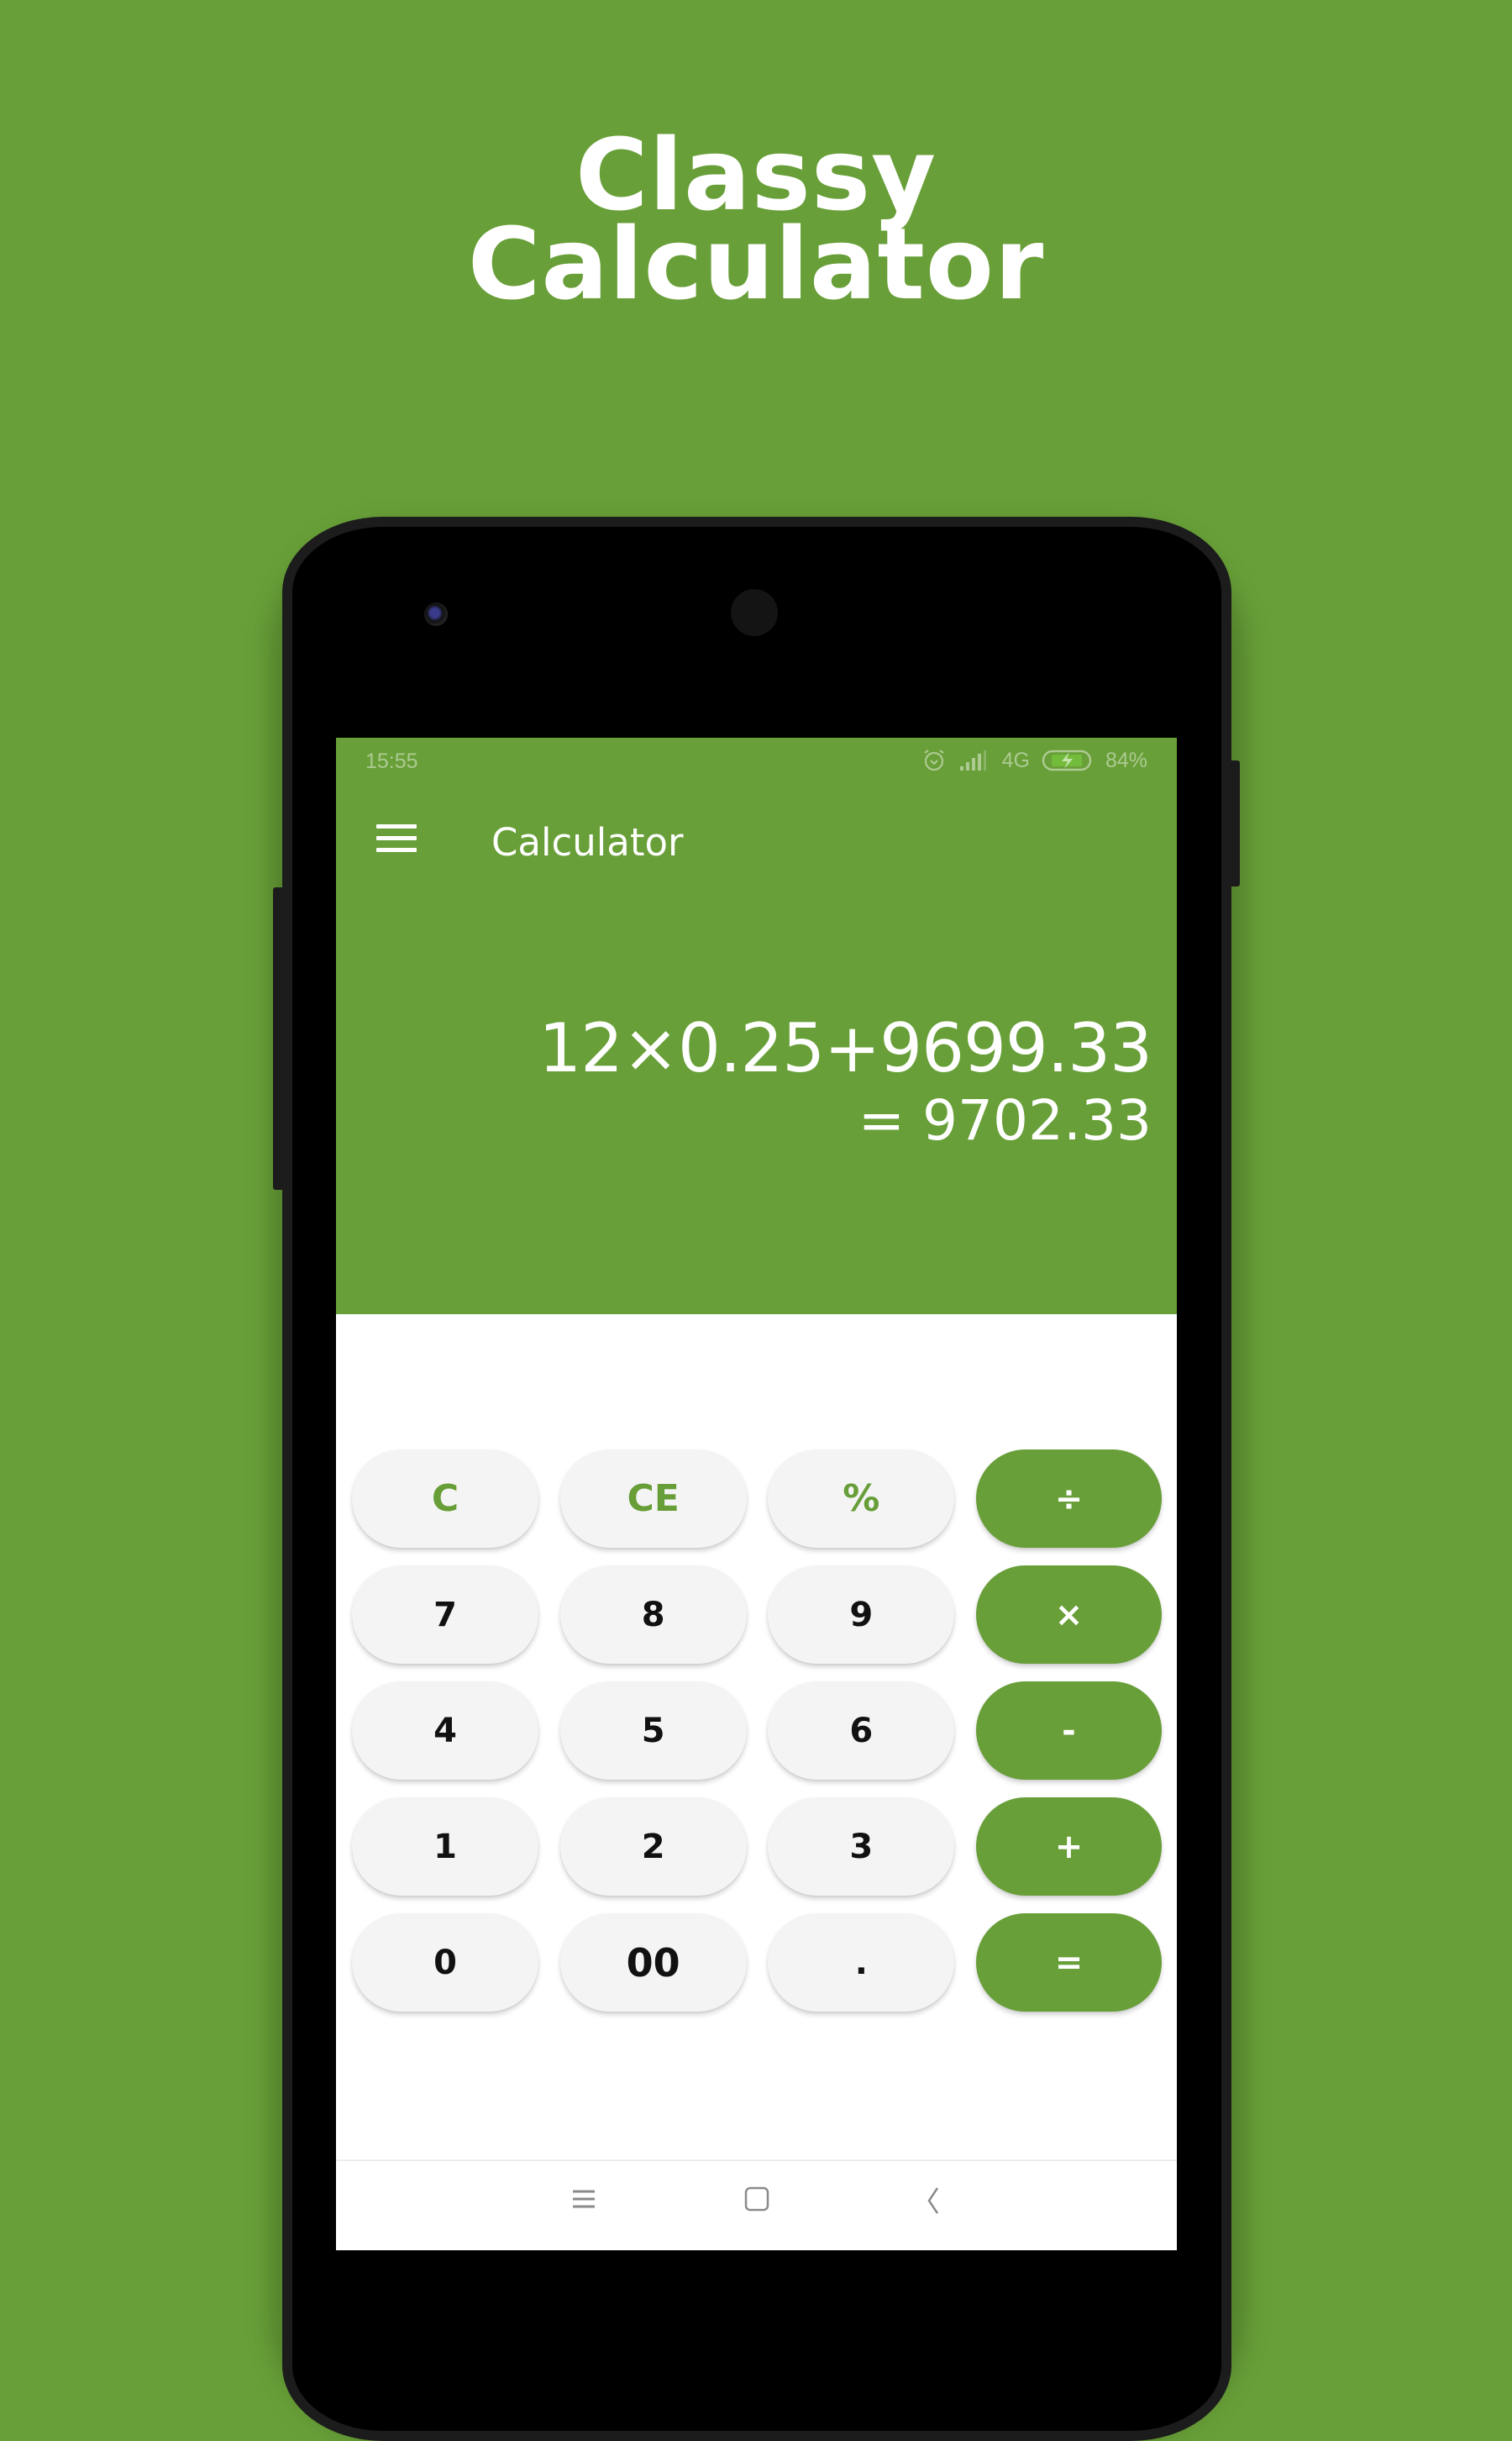 Image resolution: width=1512 pixels, height=2441 pixels. Describe the element at coordinates (445, 1730) in the screenshot. I see `key-4-button: 4` at that location.